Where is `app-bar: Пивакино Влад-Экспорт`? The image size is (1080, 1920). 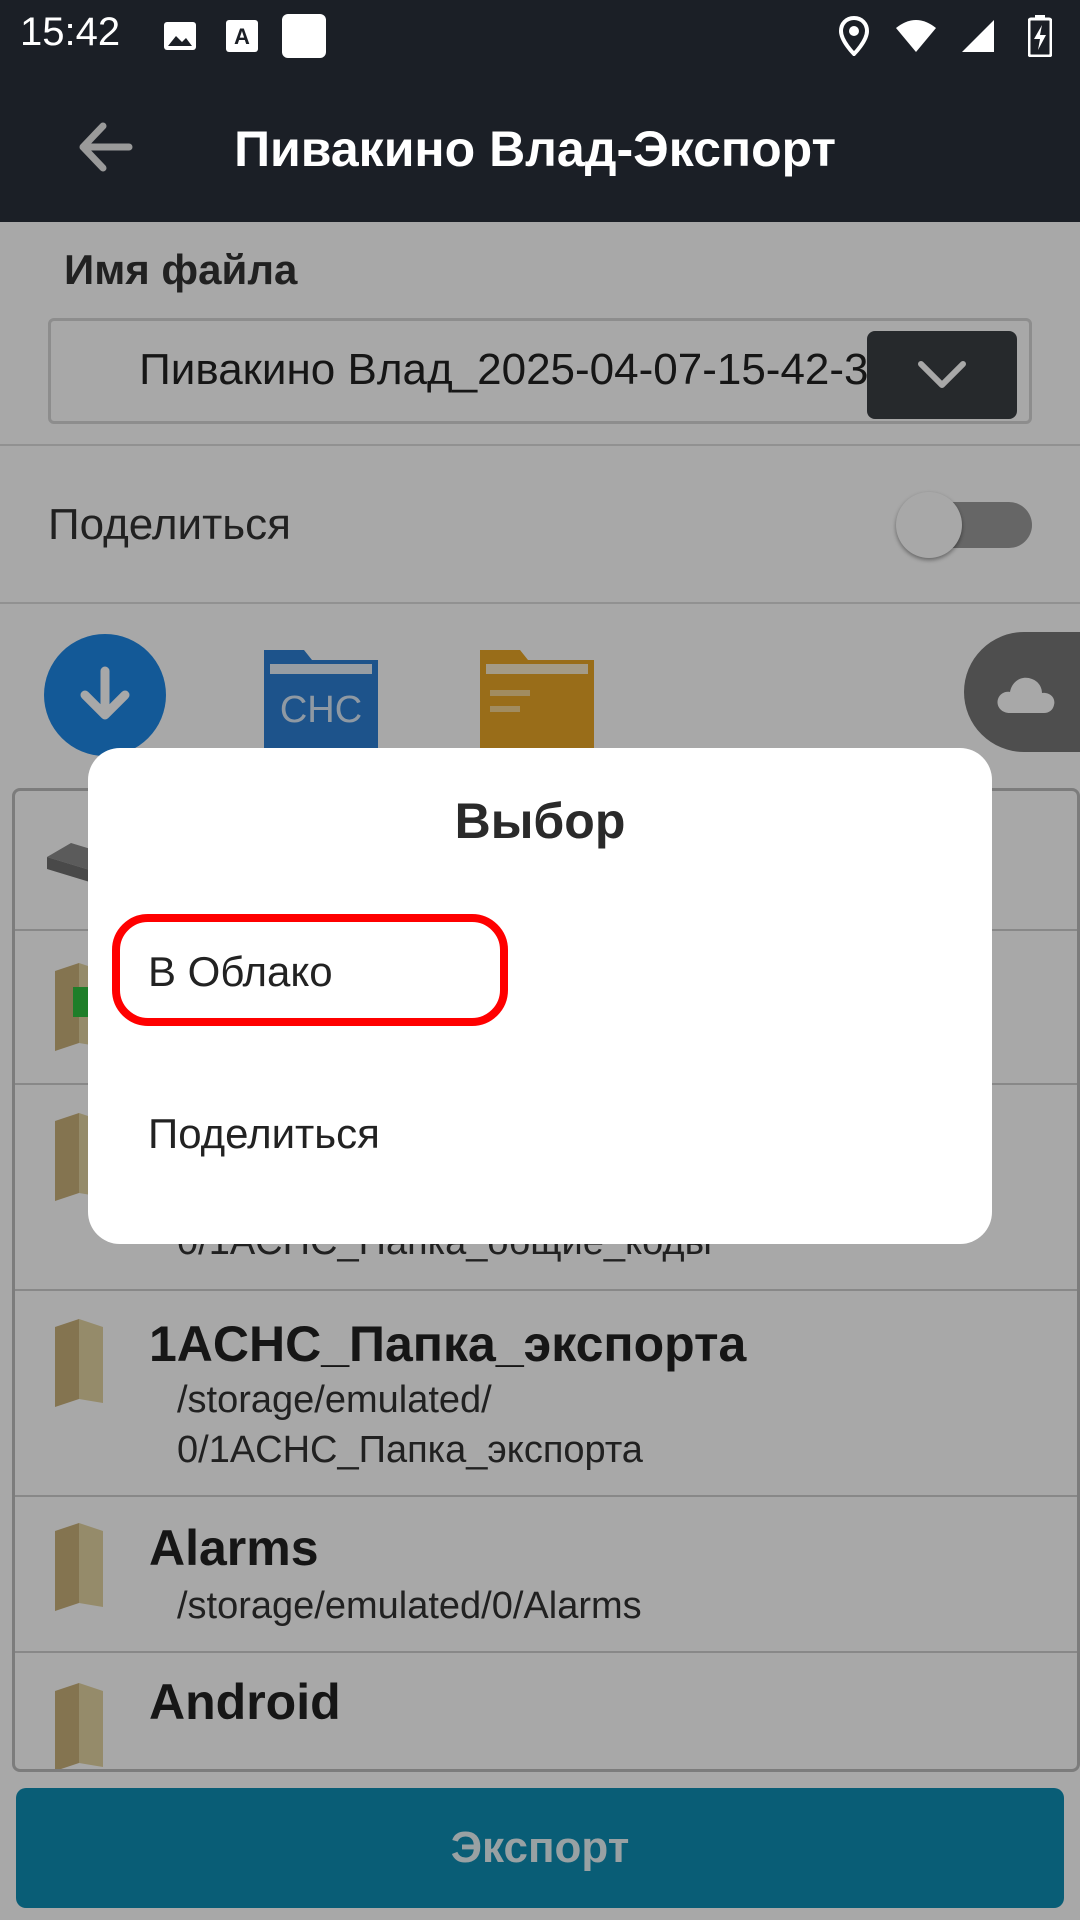 app-bar: Пивакино Влад-Экспорт is located at coordinates (540, 147).